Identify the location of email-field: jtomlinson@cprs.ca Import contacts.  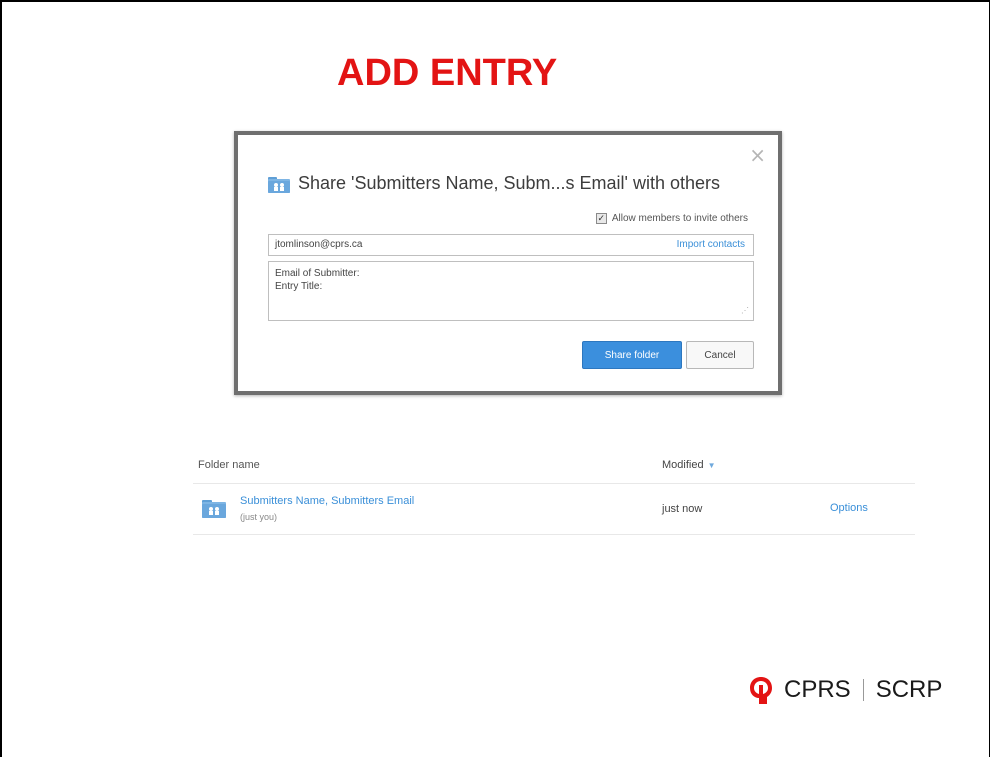
(511, 245).